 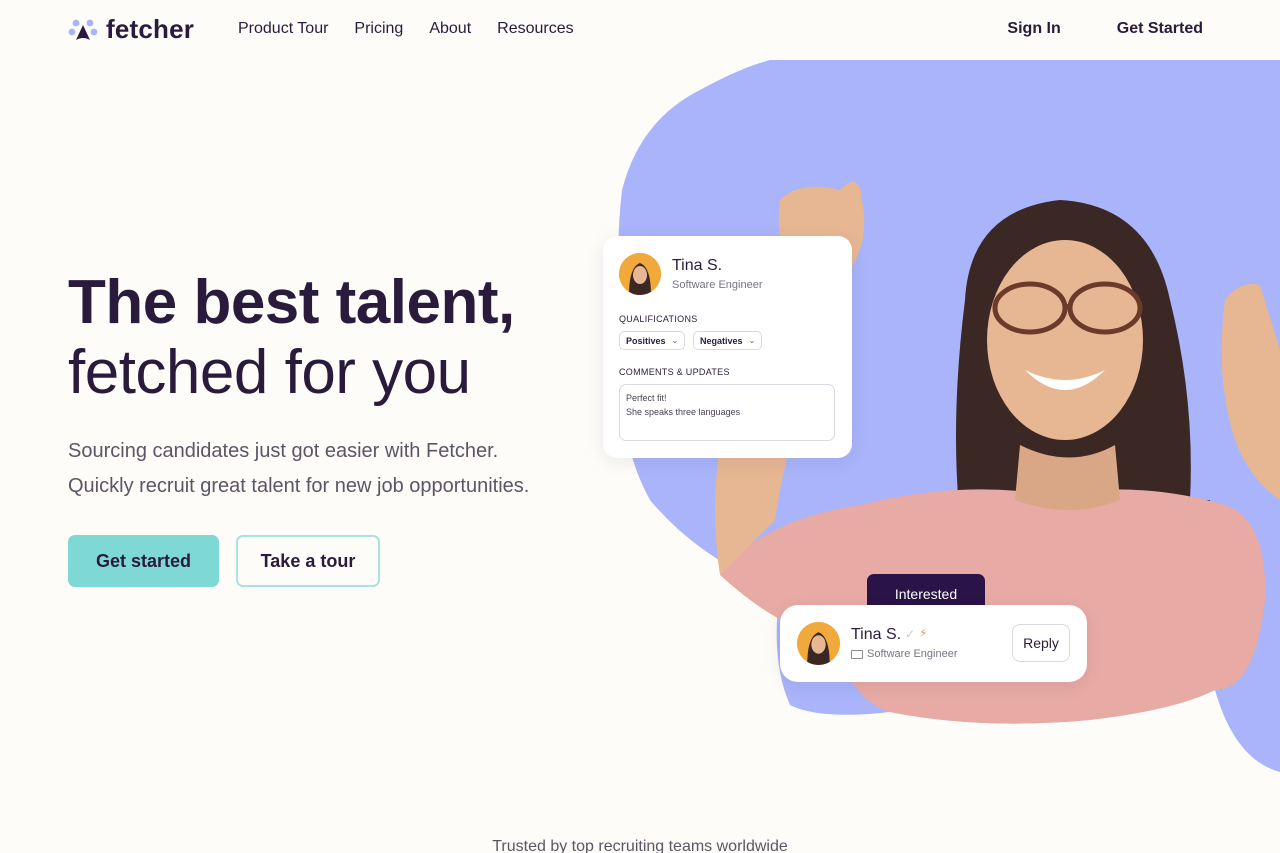 I want to click on candidate-reply-card: Tina S. ✓ ⚡︎ Software Engineer Reply, so click(x=933, y=643).